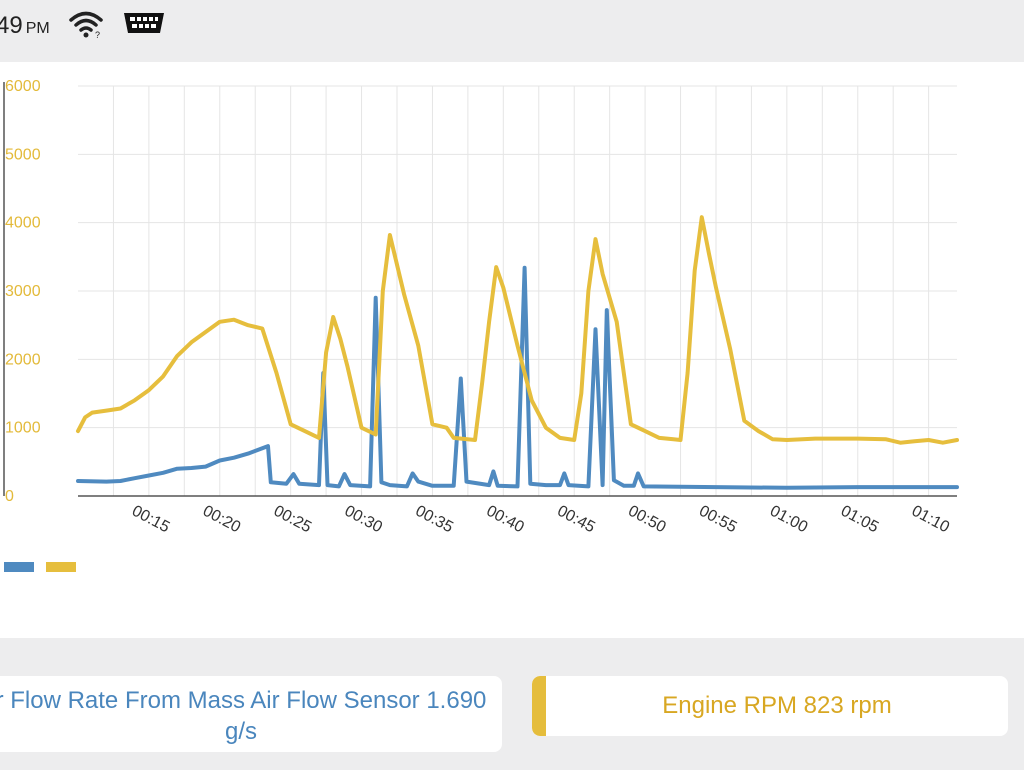 Image resolution: width=1024 pixels, height=770 pixels. Describe the element at coordinates (25, 25) in the screenshot. I see `status-time: 49 PM` at that location.